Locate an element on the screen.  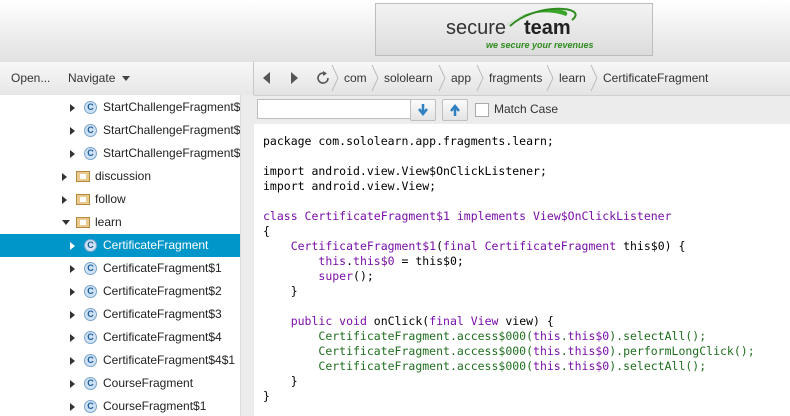
tree-row-label: CertificateFragment$4 is located at coordinates (162, 337).